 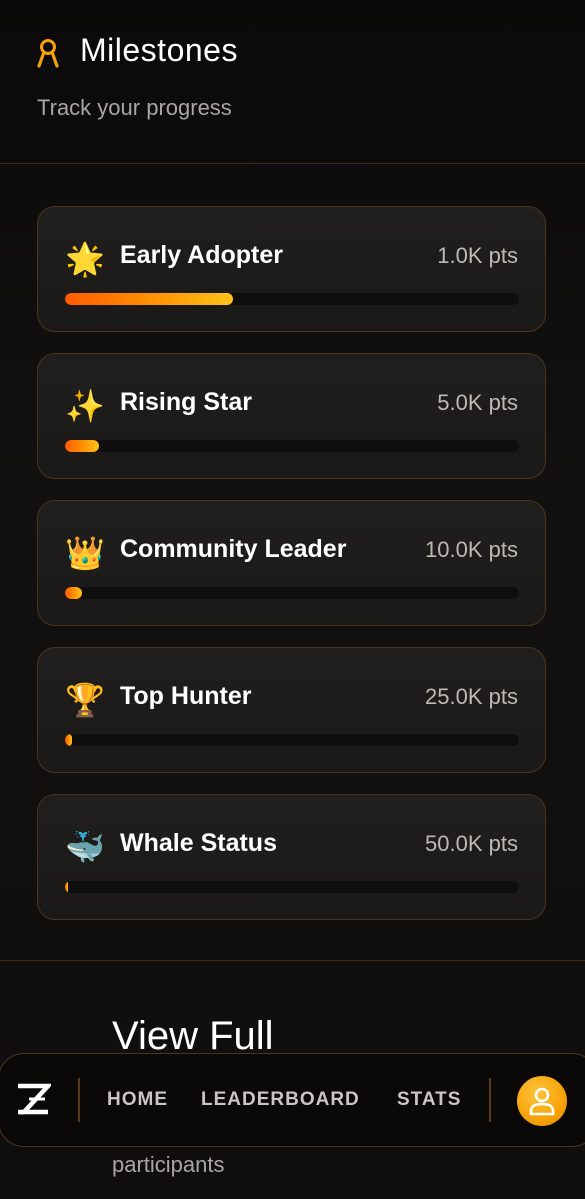 What do you see at coordinates (291, 857) in the screenshot?
I see `milestone-card-whale-status: 🐳 Whale Status 50.0K pts` at bounding box center [291, 857].